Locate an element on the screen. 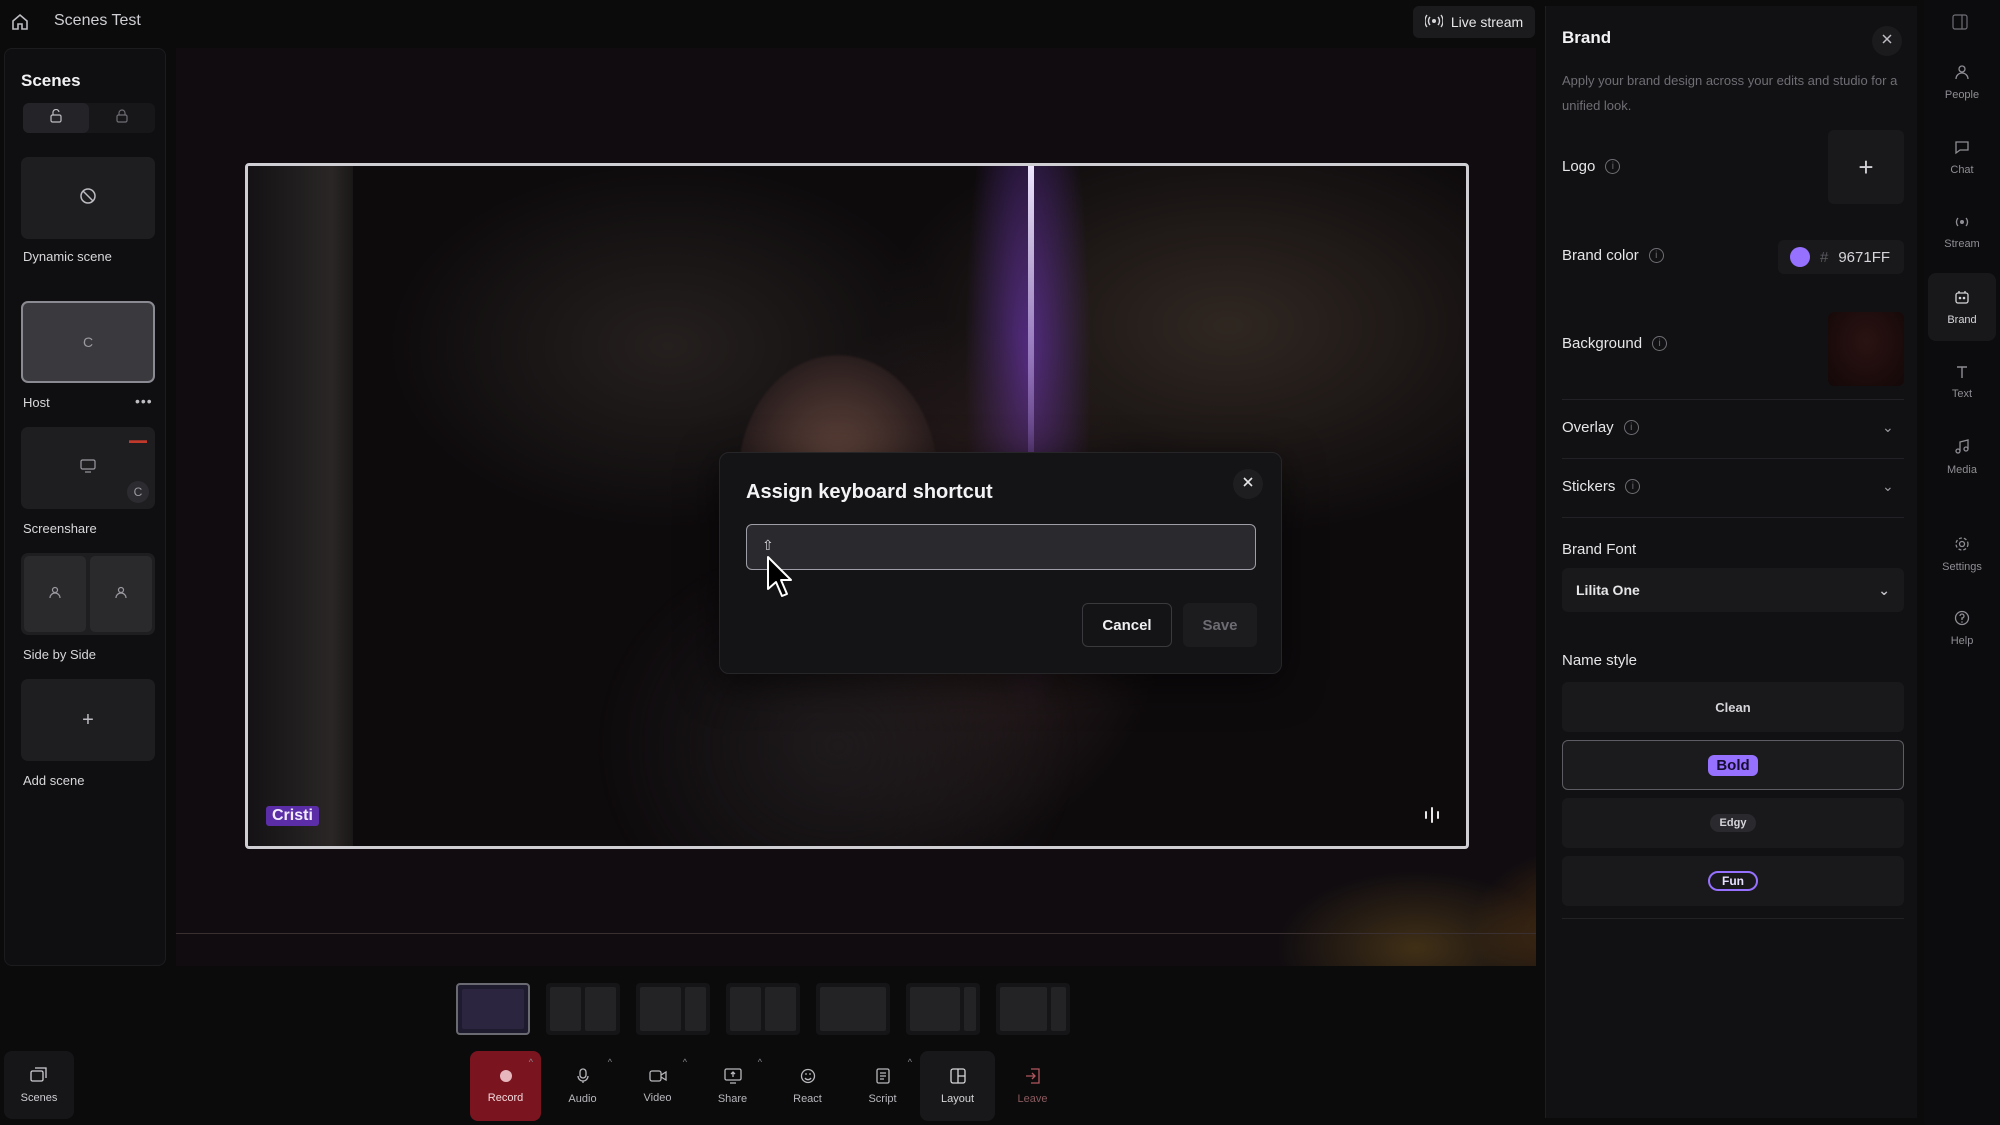 This screenshot has height=1125, width=2000. shift-key-icon: ⇧ is located at coordinates (768, 545).